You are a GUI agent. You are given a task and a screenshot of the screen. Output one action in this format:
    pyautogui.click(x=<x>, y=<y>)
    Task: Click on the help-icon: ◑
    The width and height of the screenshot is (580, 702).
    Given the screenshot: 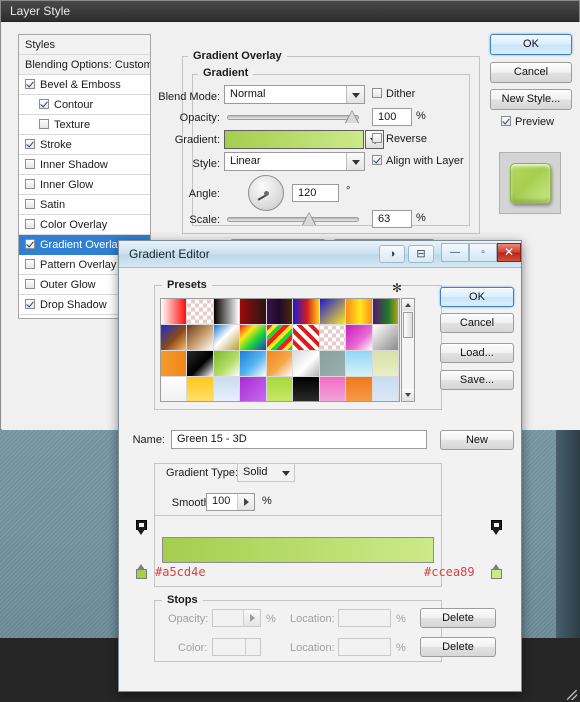 What is the action you would take?
    pyautogui.click(x=392, y=254)
    